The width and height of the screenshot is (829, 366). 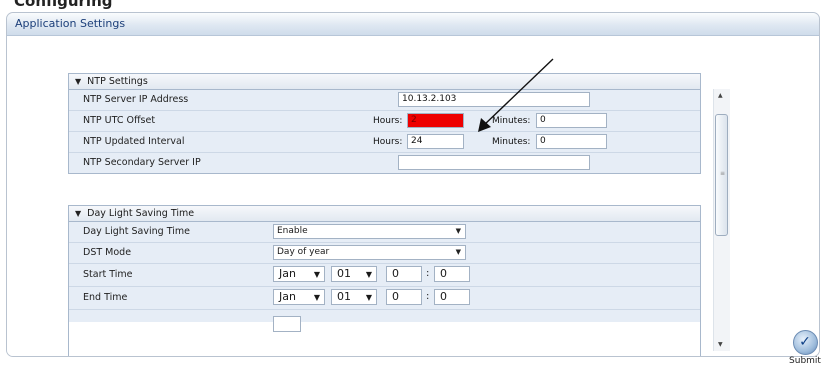 What do you see at coordinates (516, 95) in the screenshot?
I see `annotation-arrow-icon` at bounding box center [516, 95].